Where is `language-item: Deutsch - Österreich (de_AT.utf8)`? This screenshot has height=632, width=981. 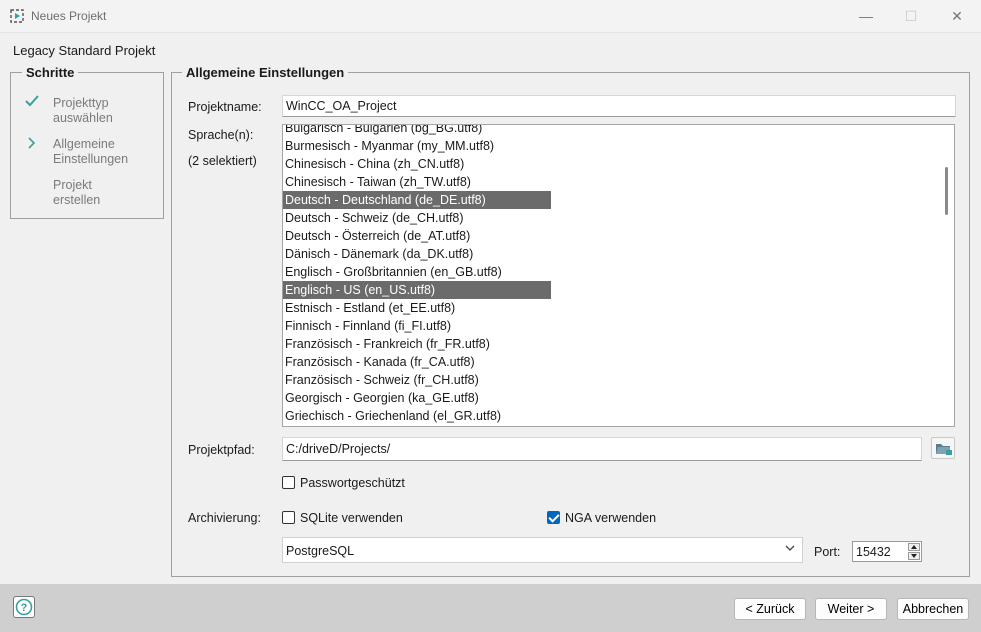
language-item: Deutsch - Österreich (de_AT.utf8) is located at coordinates (417, 236).